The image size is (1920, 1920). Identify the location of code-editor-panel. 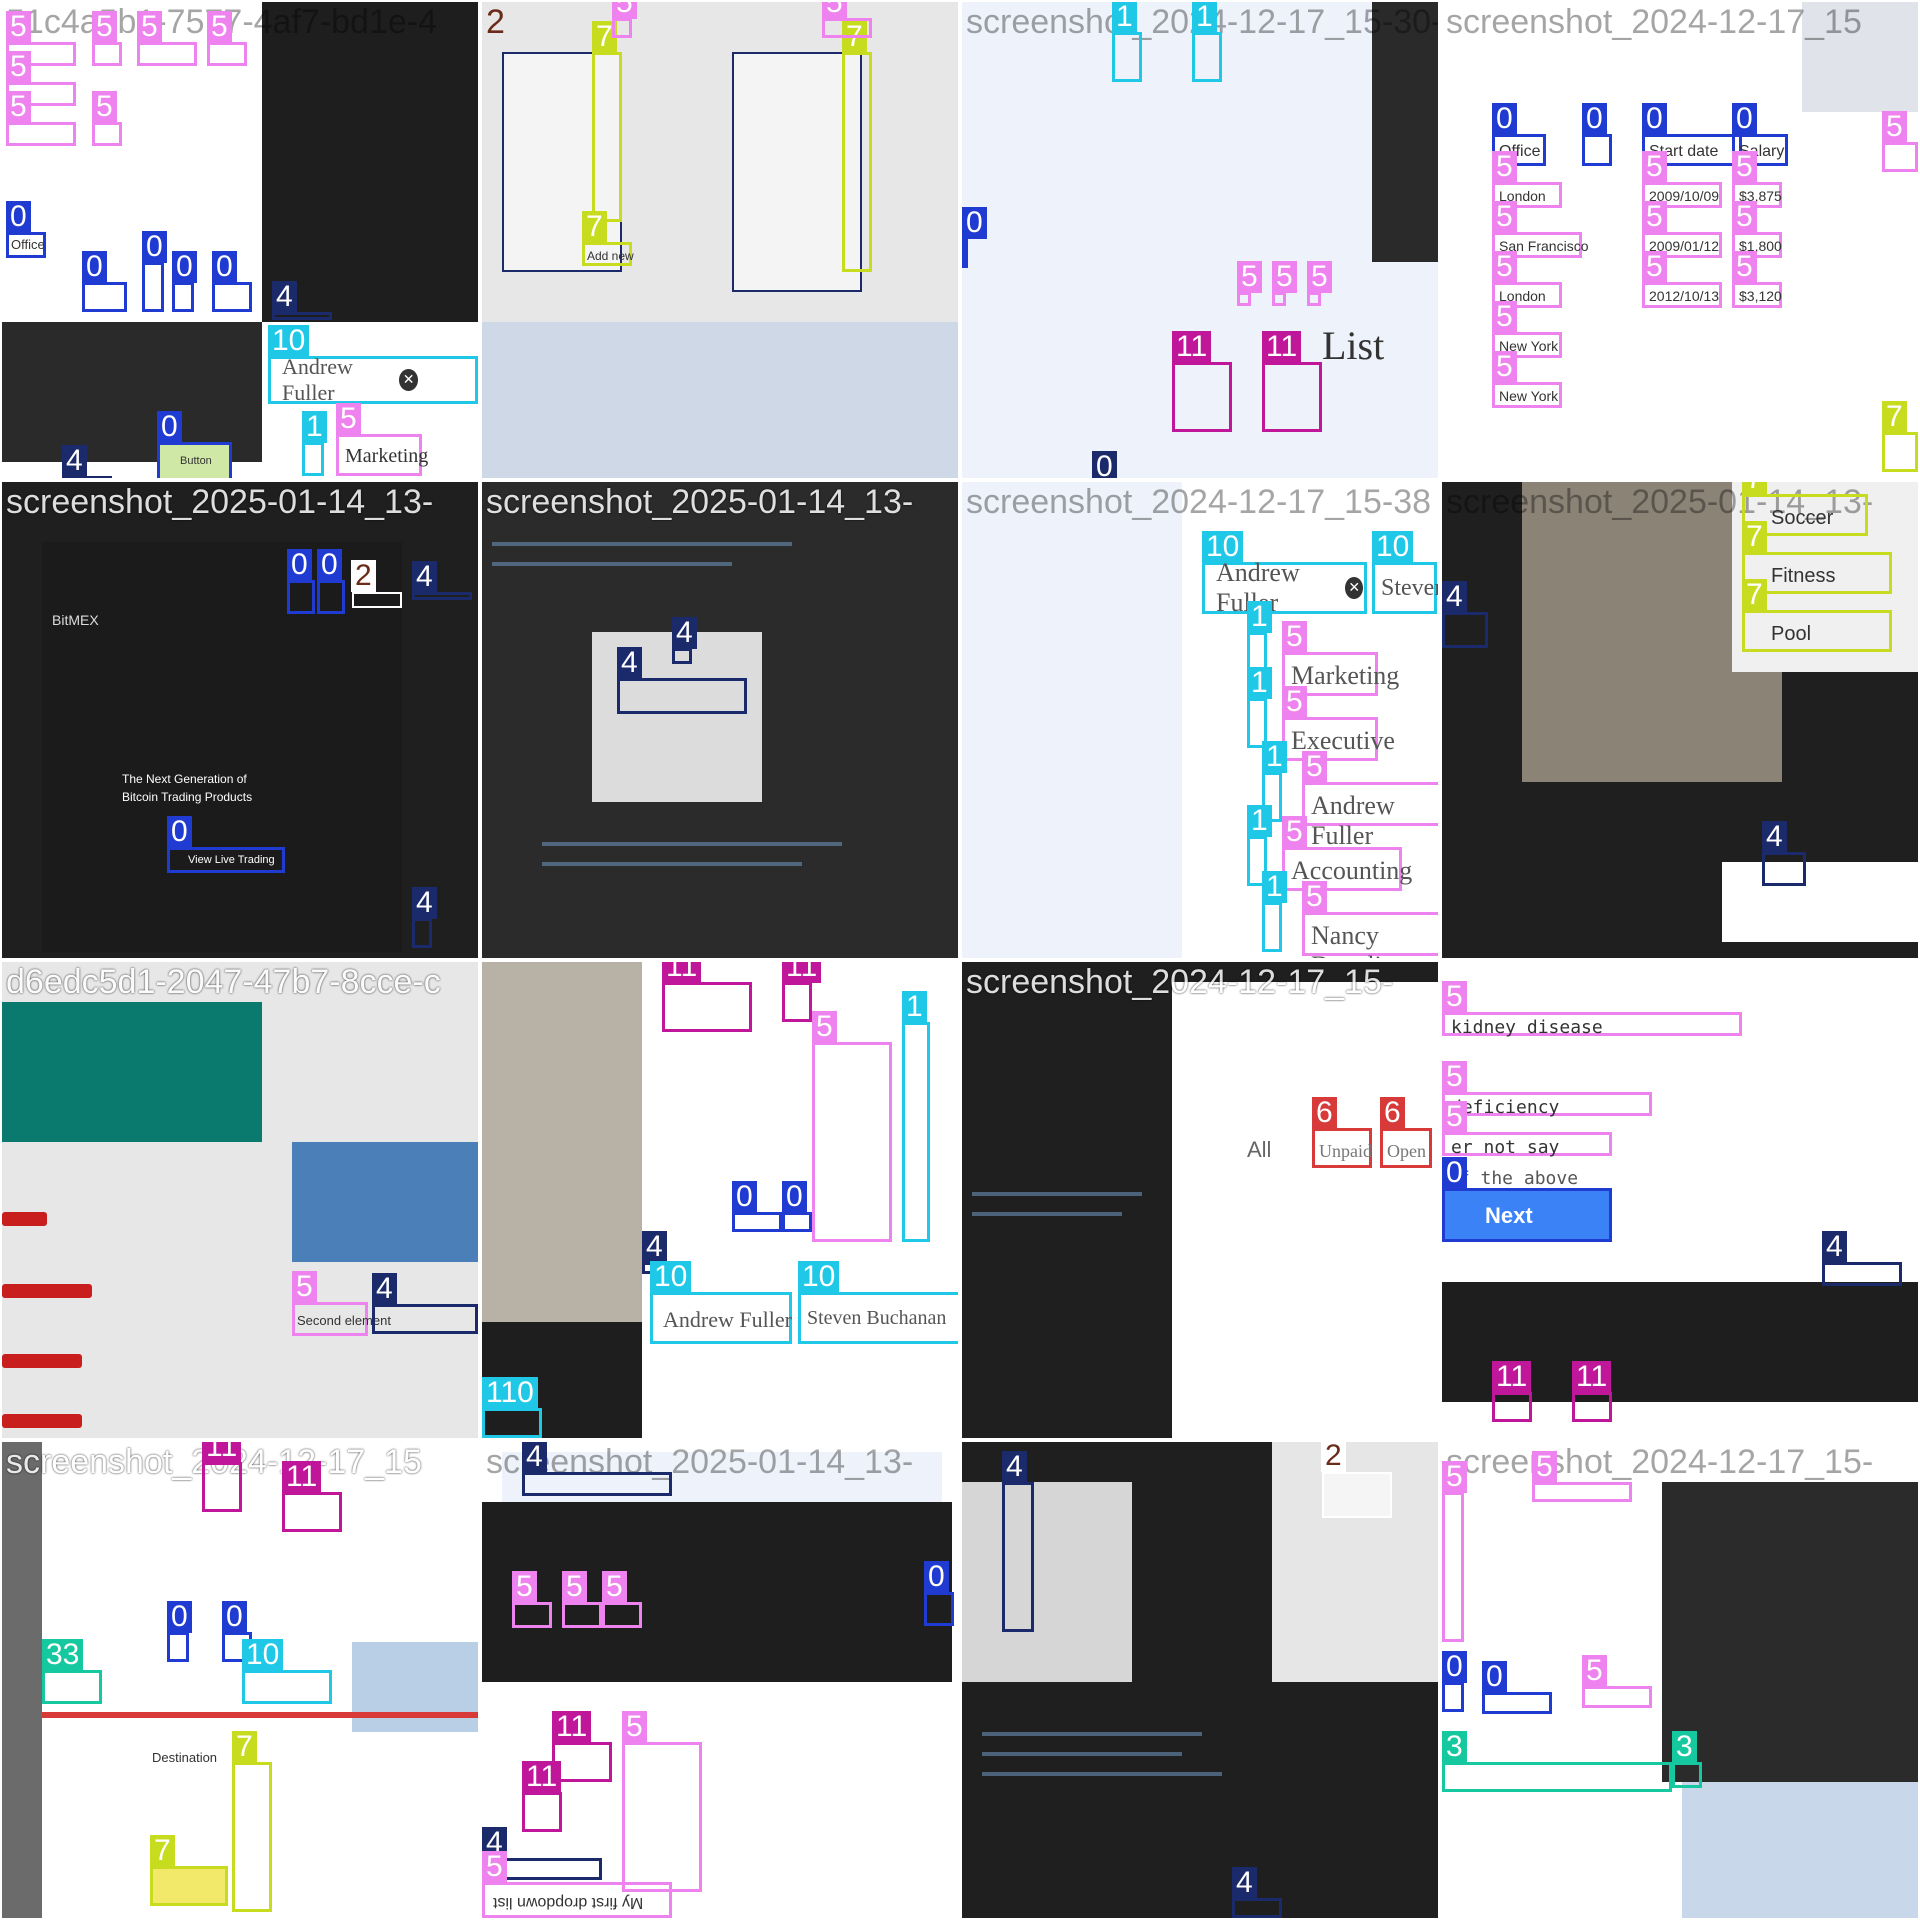
(370, 162).